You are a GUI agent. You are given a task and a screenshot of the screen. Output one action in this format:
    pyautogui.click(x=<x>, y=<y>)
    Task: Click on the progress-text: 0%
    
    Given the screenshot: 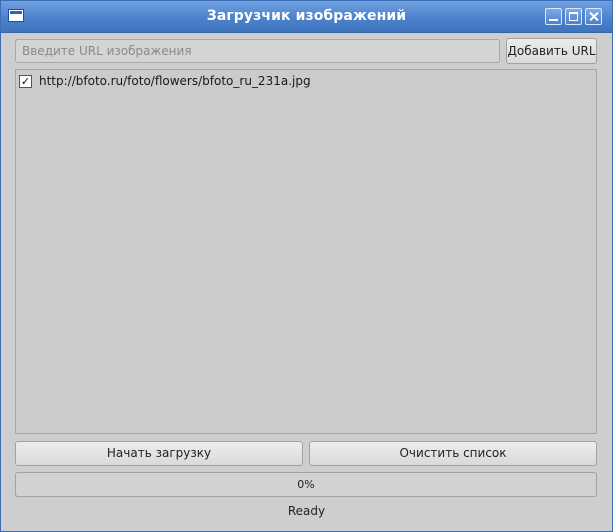 What is the action you would take?
    pyautogui.click(x=306, y=484)
    